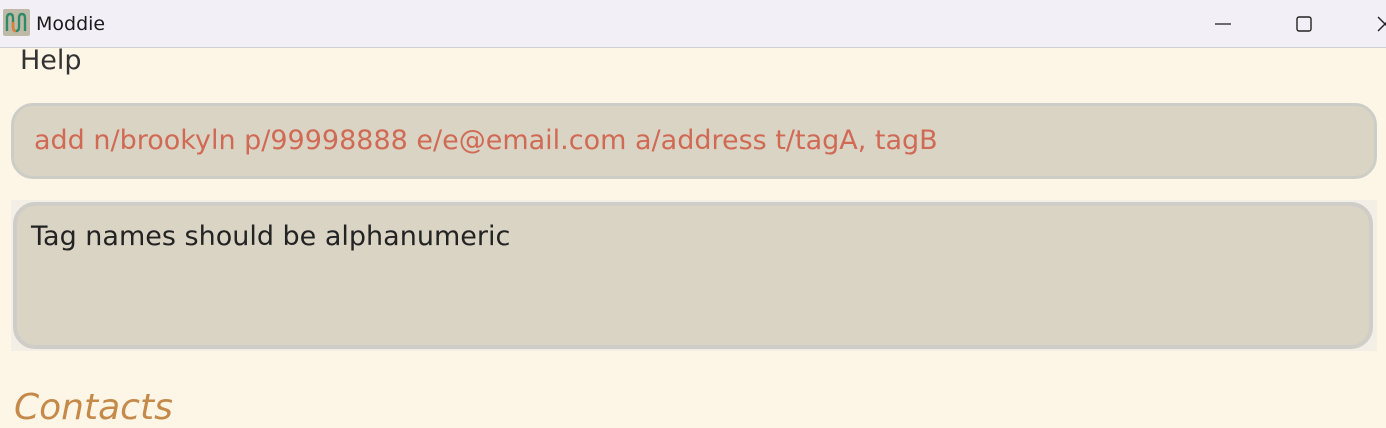 The height and width of the screenshot is (428, 1386). Describe the element at coordinates (1381, 24) in the screenshot. I see `close-icon` at that location.